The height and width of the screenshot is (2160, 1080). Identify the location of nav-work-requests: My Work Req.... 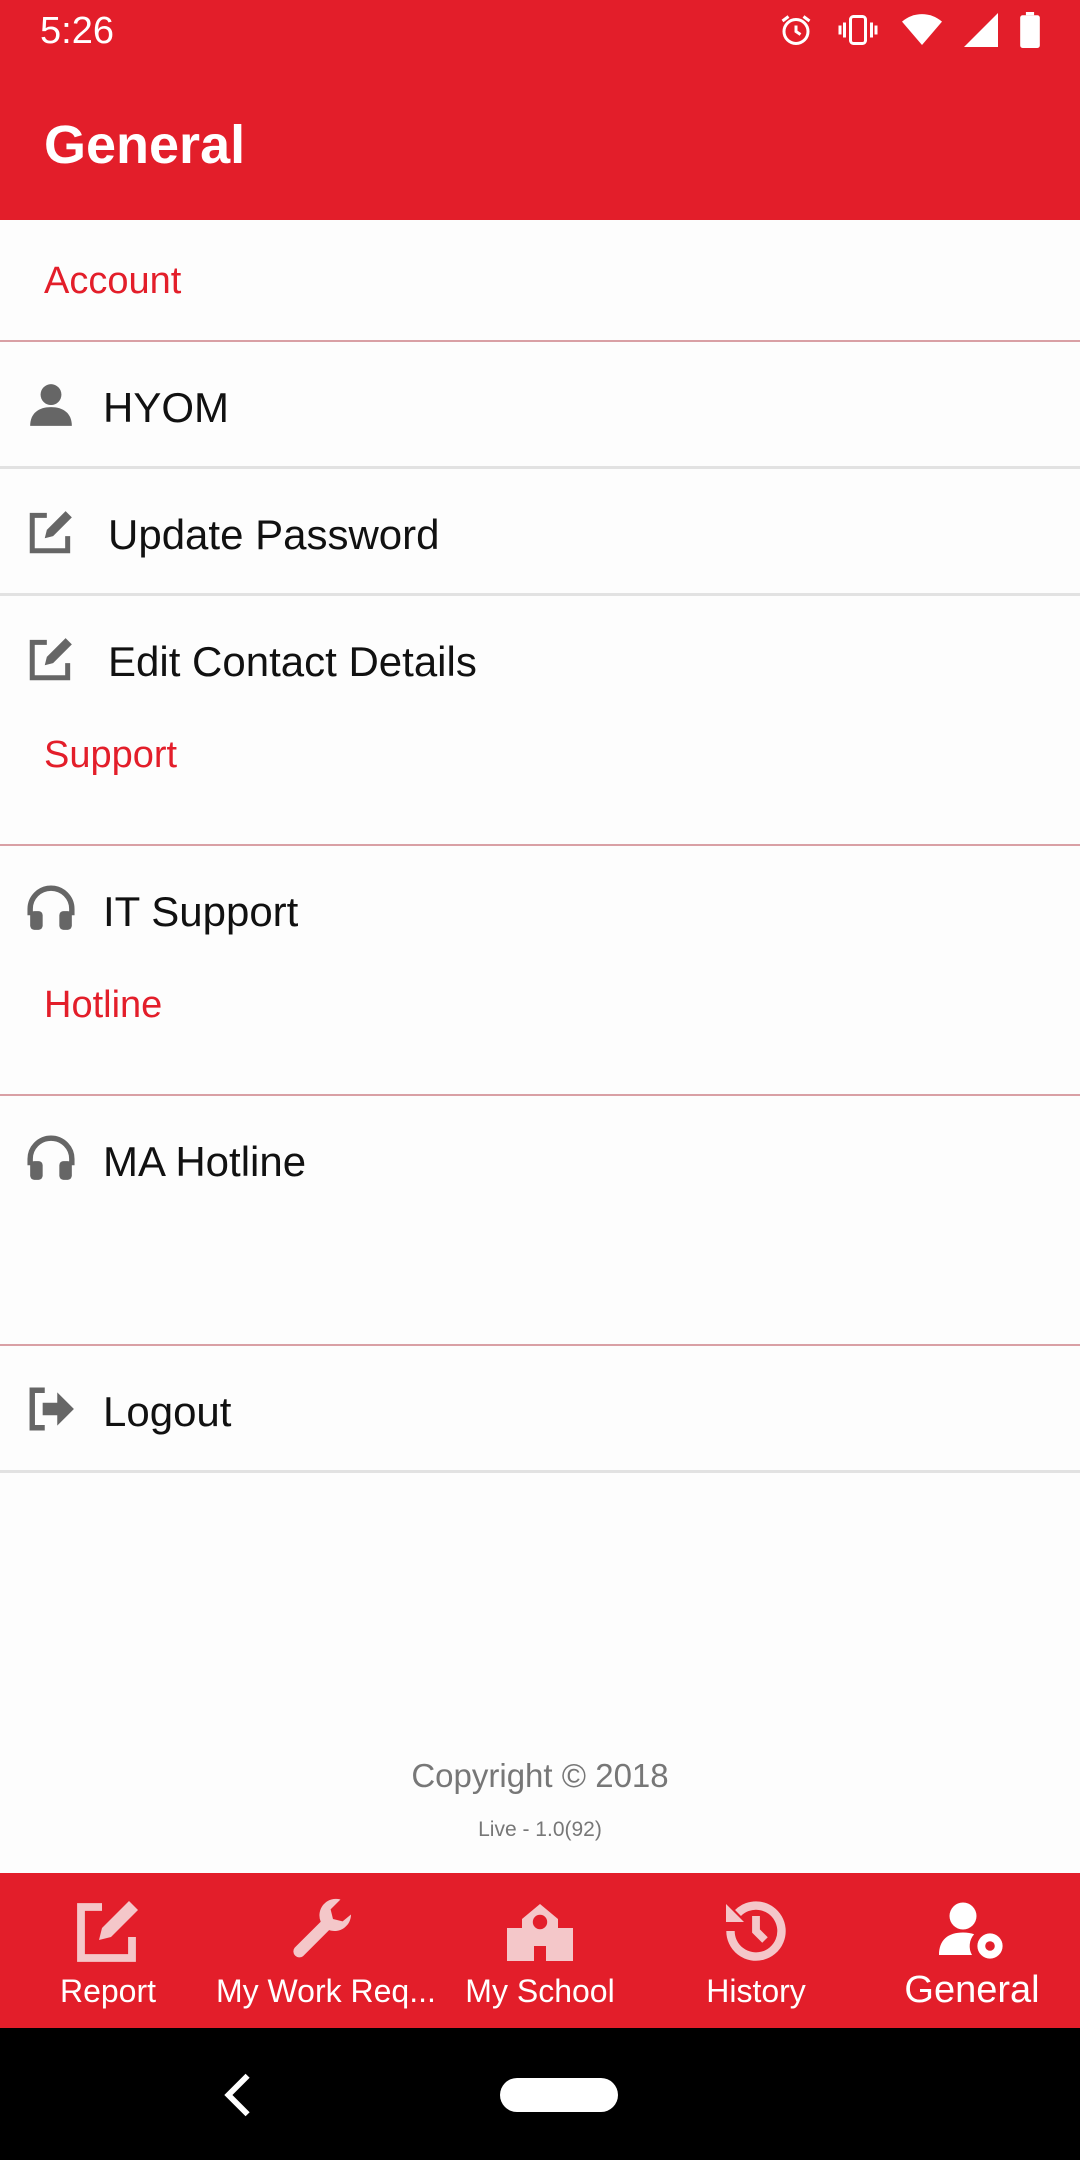
(326, 1950).